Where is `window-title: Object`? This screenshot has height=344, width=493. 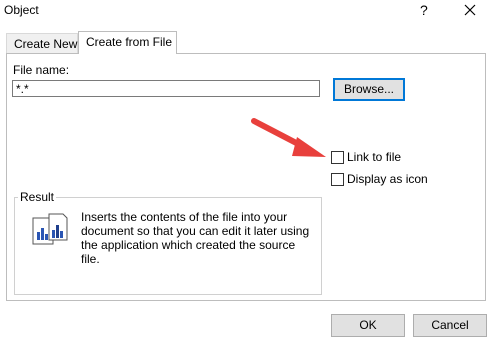 window-title: Object is located at coordinates (21, 10).